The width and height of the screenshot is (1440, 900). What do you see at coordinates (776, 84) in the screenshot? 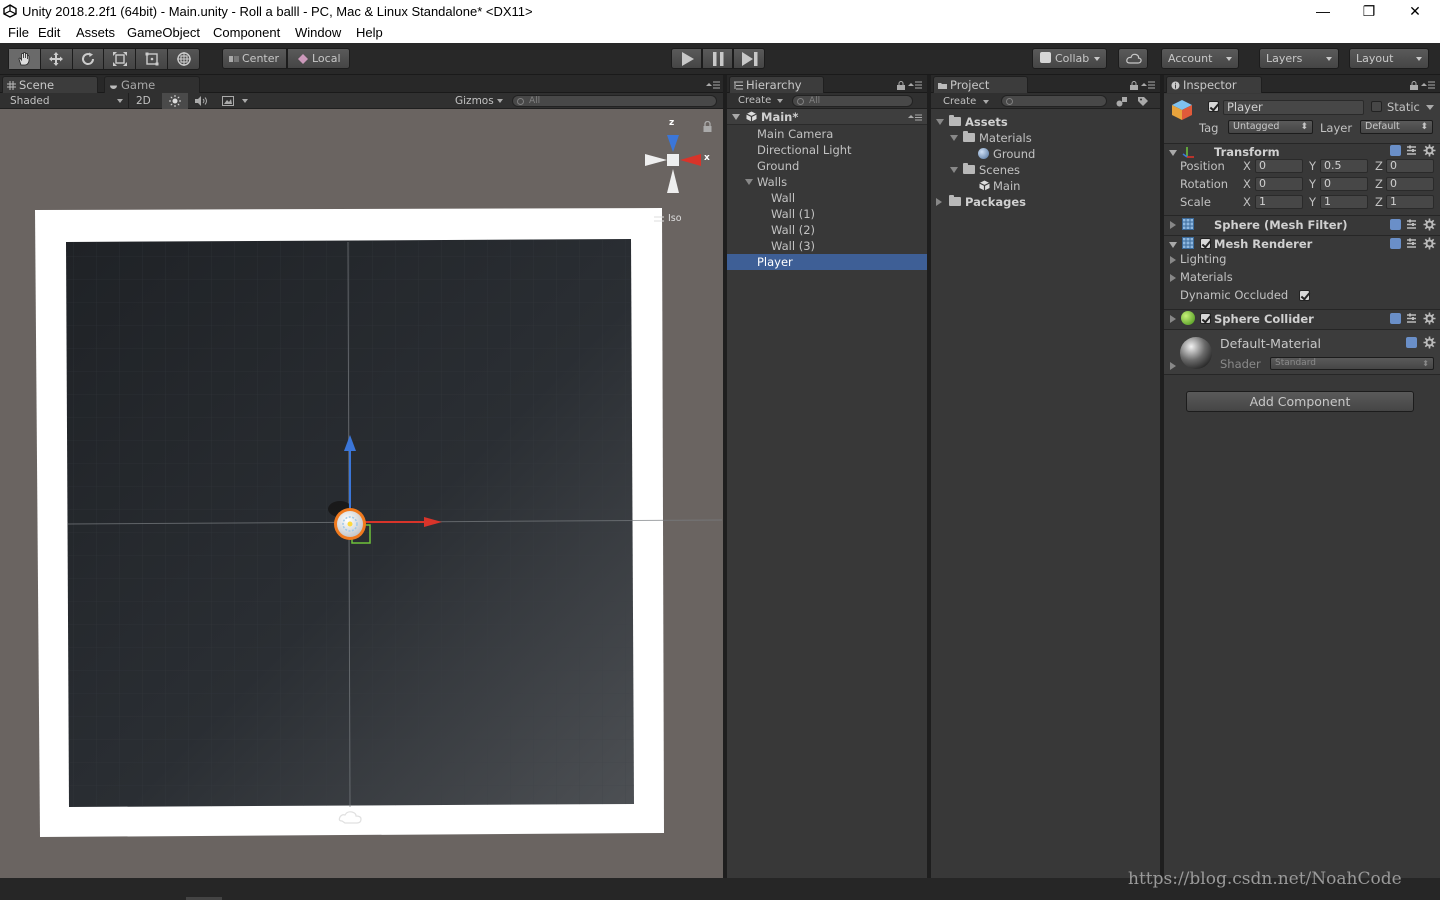
I see `tab-hierarchy: Hierarchy` at bounding box center [776, 84].